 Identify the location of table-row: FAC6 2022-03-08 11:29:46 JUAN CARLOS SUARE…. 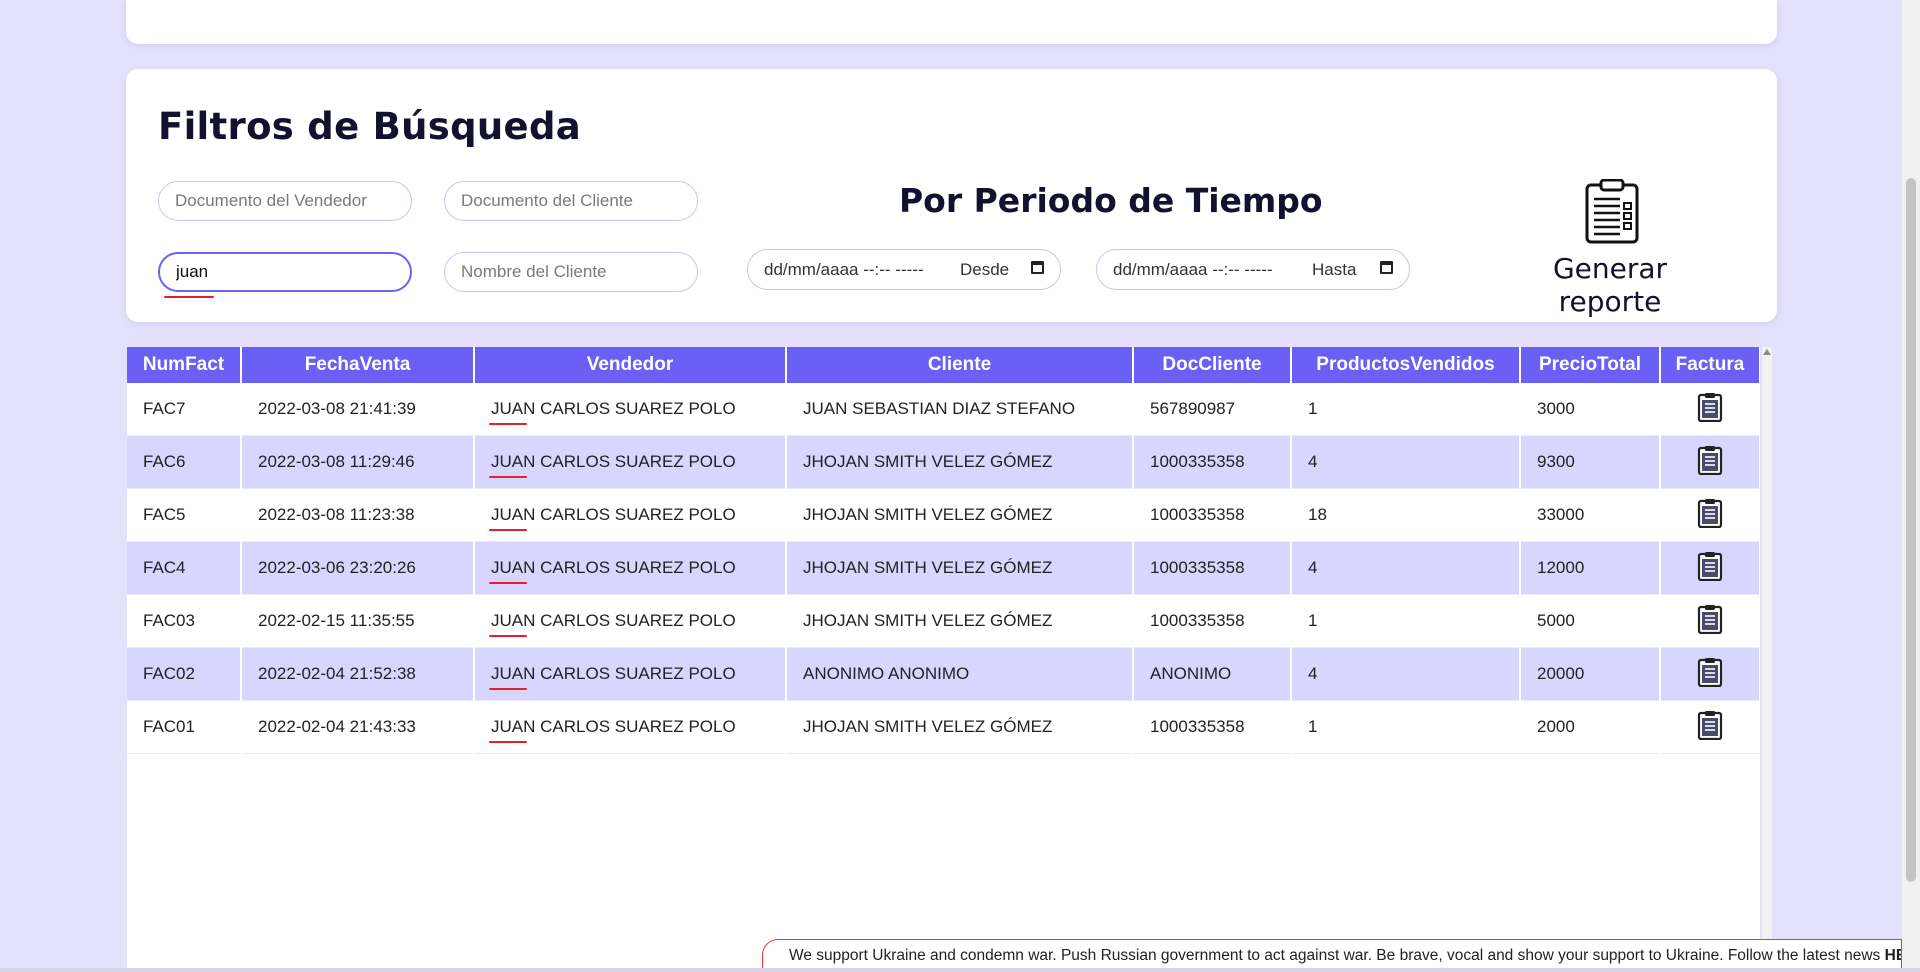
(943, 462).